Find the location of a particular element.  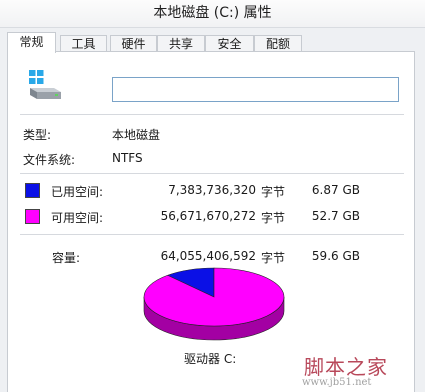

free-space-bytes: 56,671,670,272 is located at coordinates (208, 216).